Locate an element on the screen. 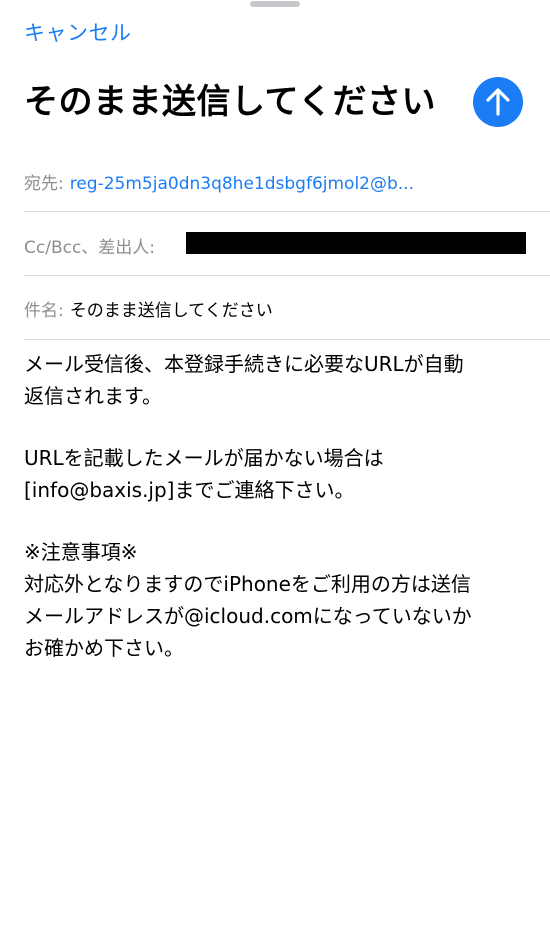 The image size is (550, 950). to-label: 宛先: is located at coordinates (44, 184).